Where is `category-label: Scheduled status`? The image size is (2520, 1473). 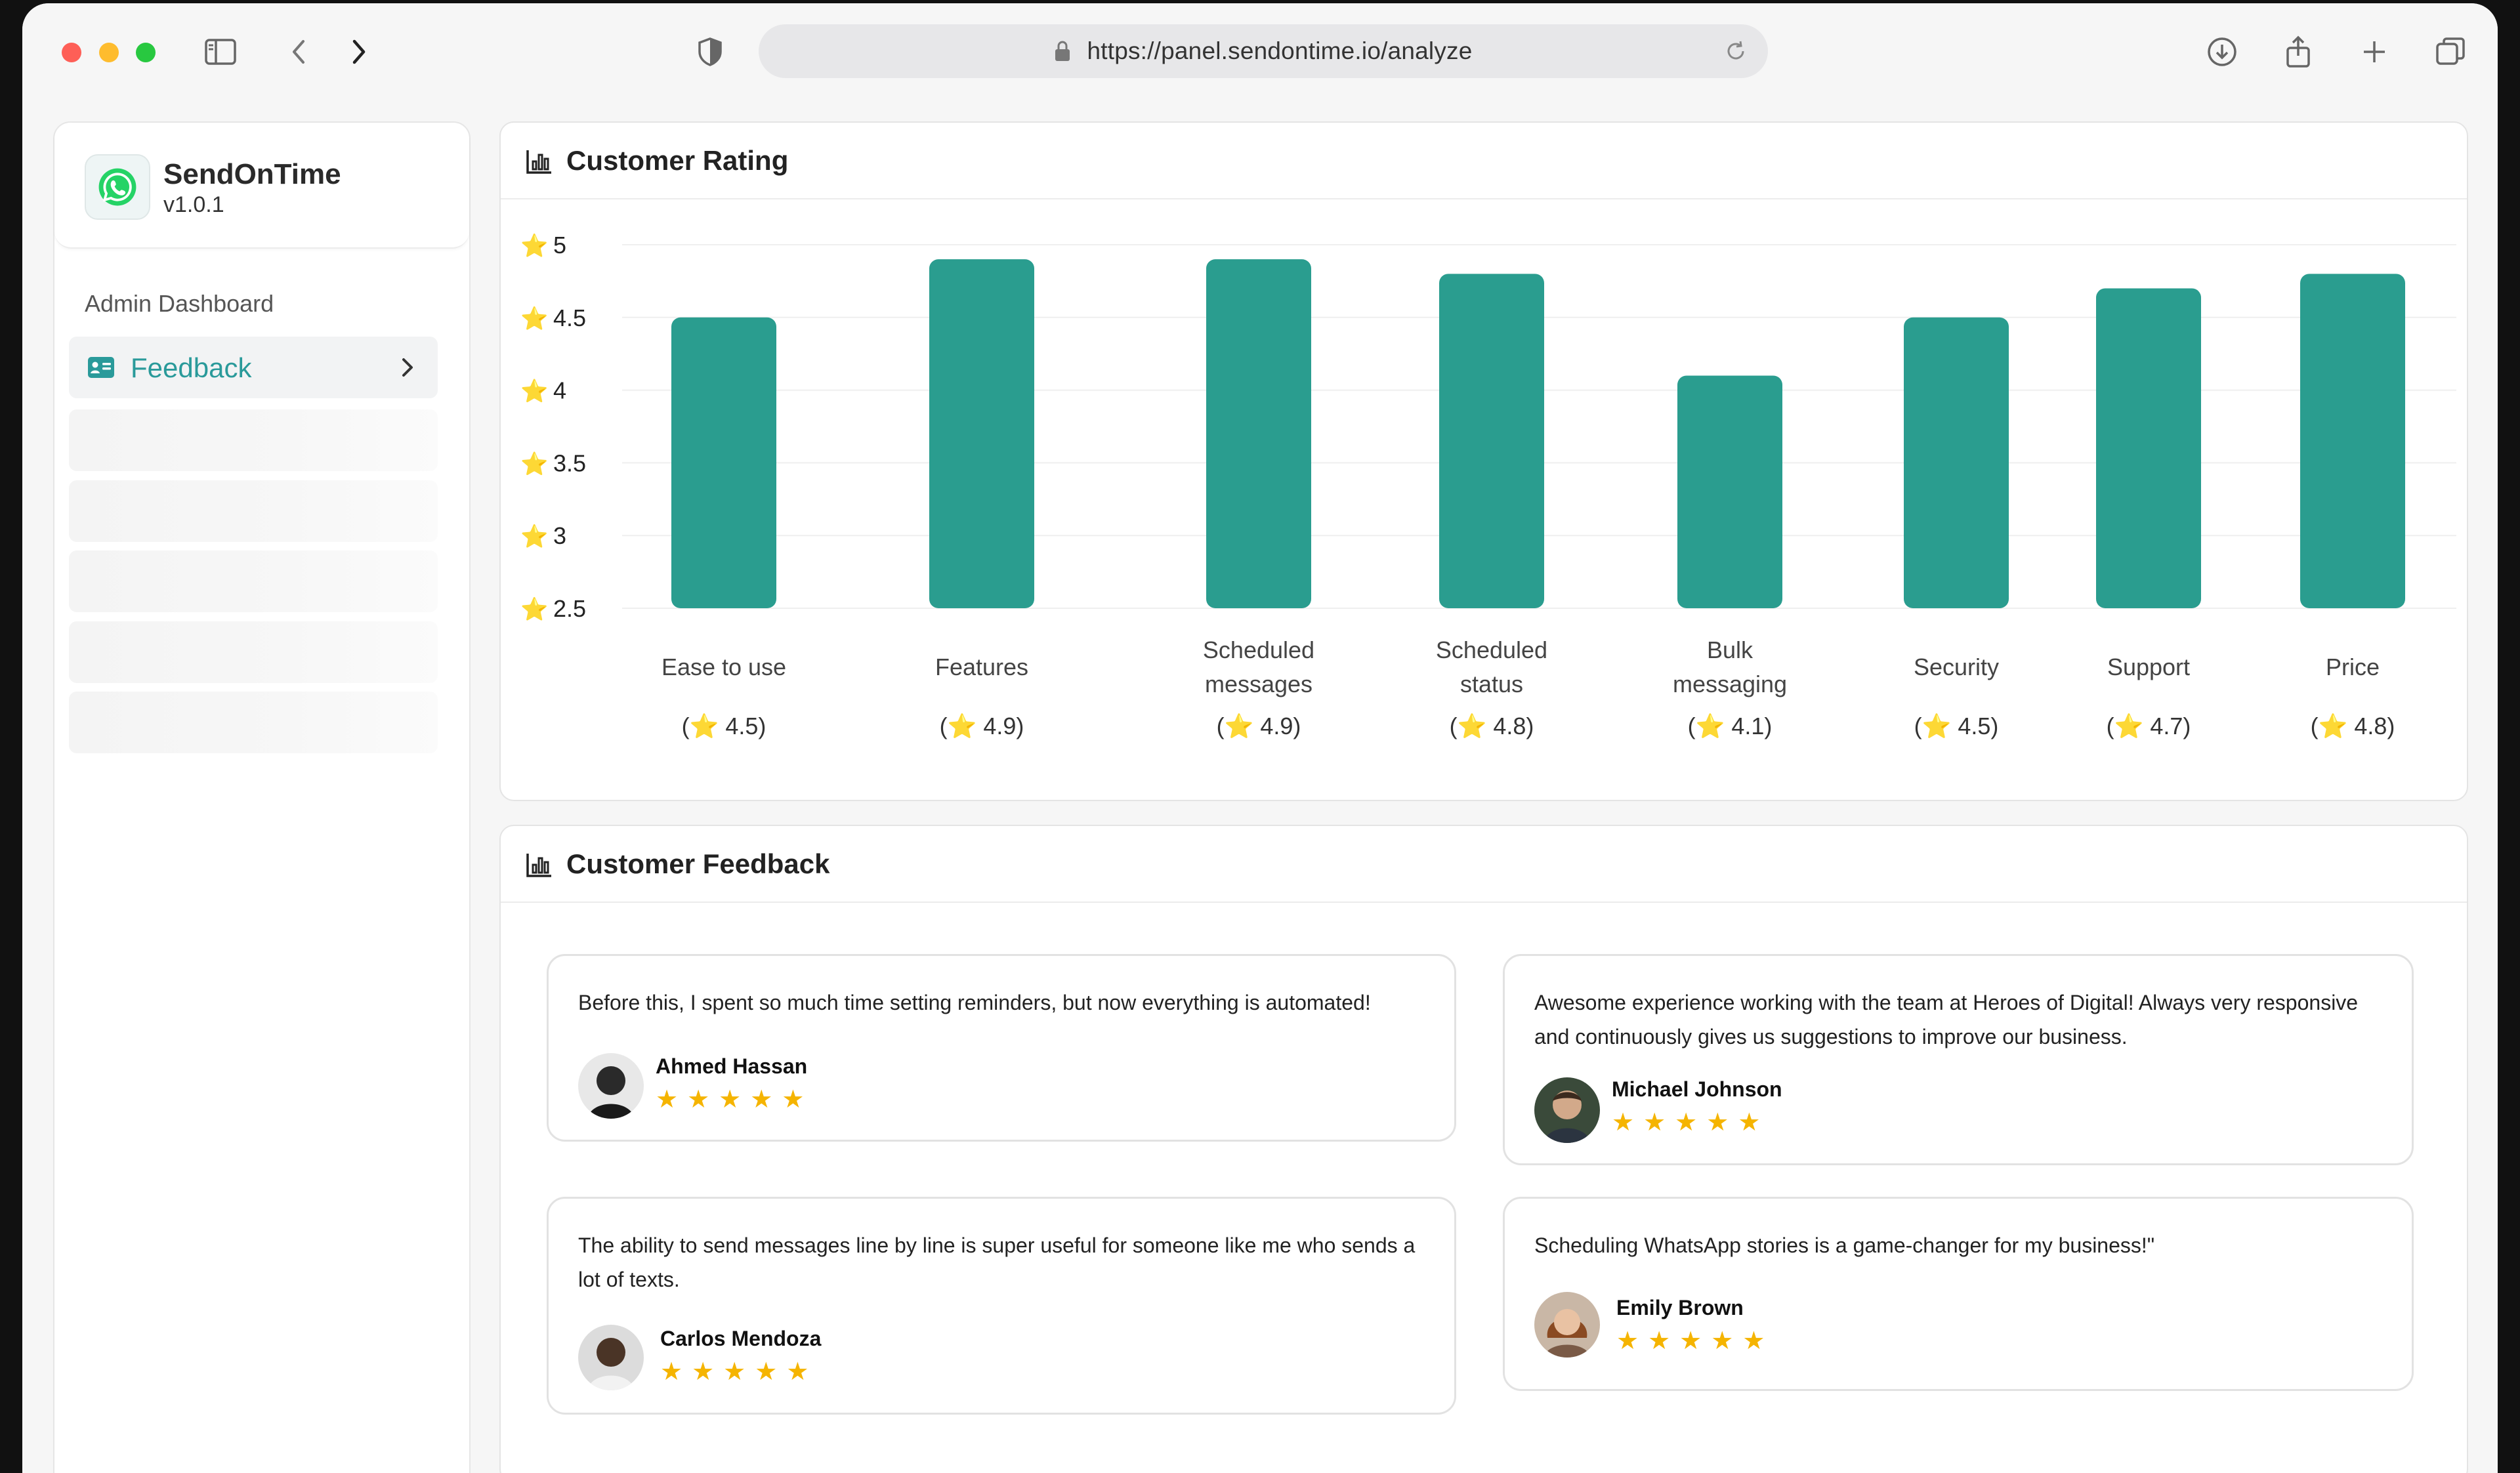
category-label: Scheduled status is located at coordinates (1491, 667).